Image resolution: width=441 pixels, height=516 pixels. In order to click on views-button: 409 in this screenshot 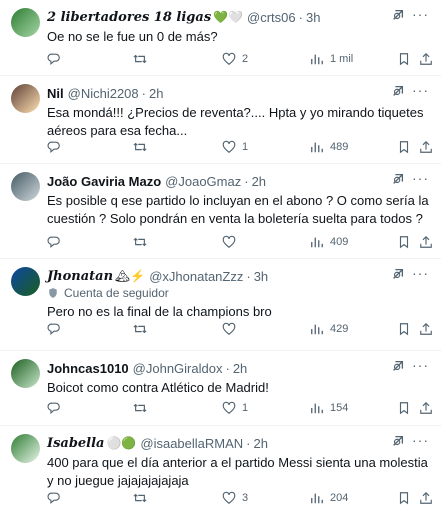, I will do `click(329, 242)`.